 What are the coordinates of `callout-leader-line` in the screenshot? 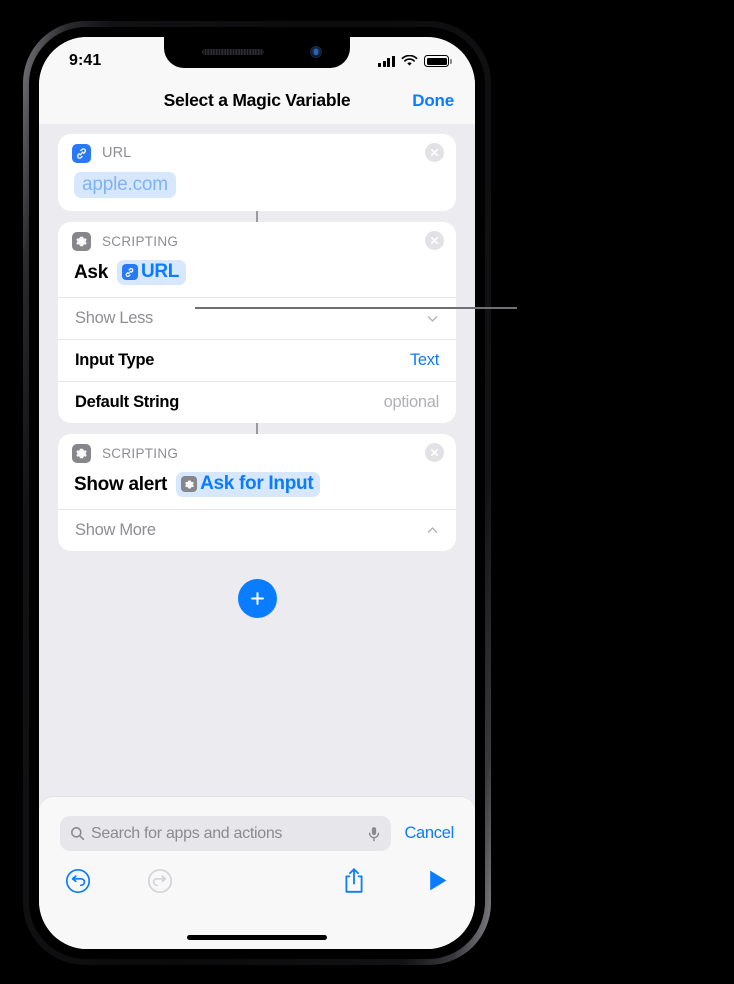 It's located at (356, 308).